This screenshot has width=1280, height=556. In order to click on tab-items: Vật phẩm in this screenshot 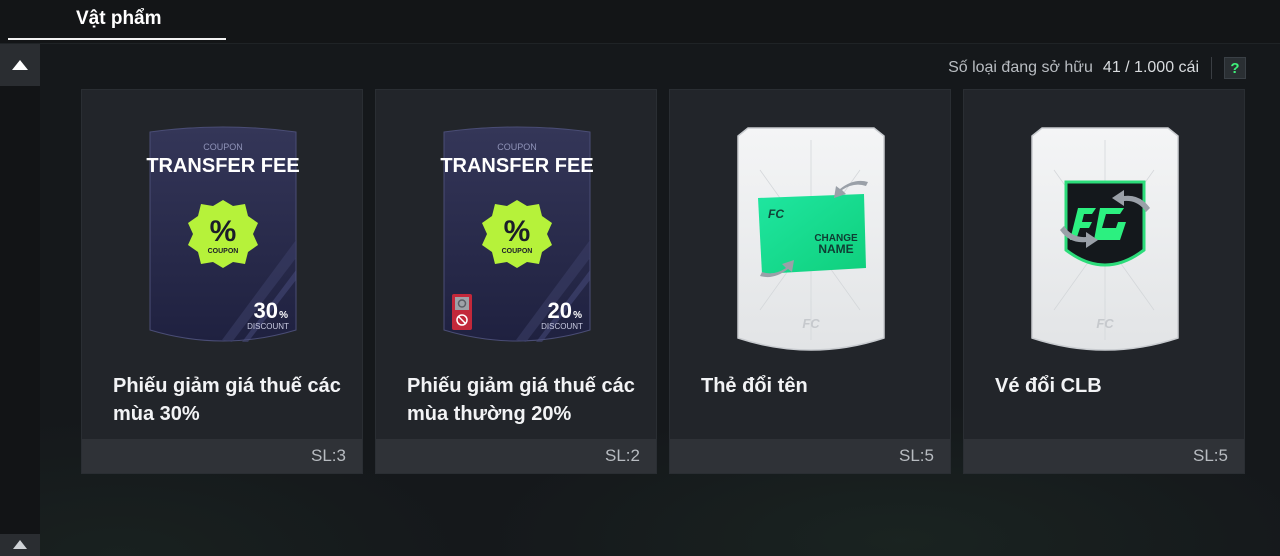, I will do `click(117, 20)`.